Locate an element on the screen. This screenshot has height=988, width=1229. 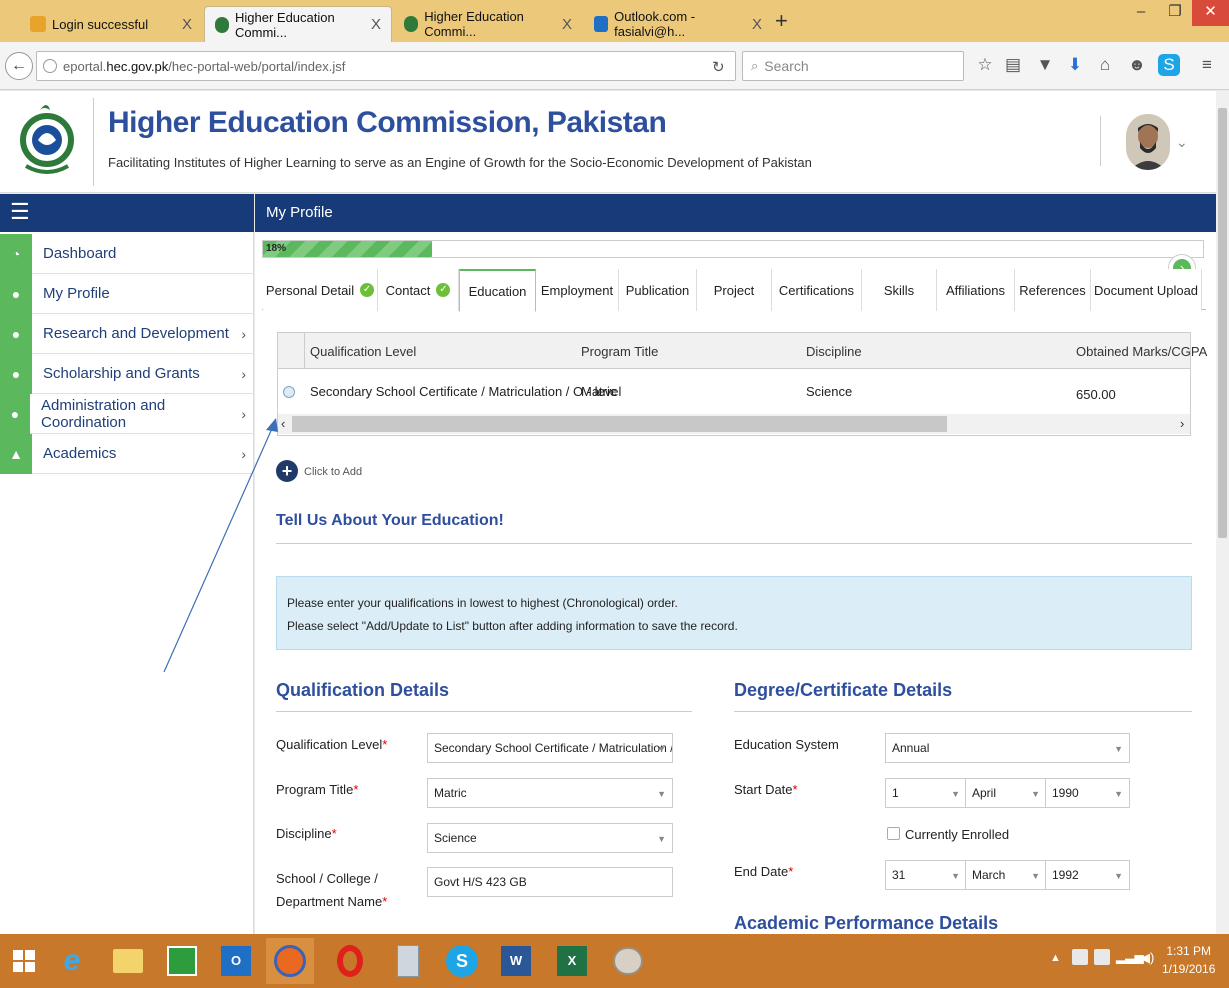
tab-references: References is located at coordinates (1053, 290).